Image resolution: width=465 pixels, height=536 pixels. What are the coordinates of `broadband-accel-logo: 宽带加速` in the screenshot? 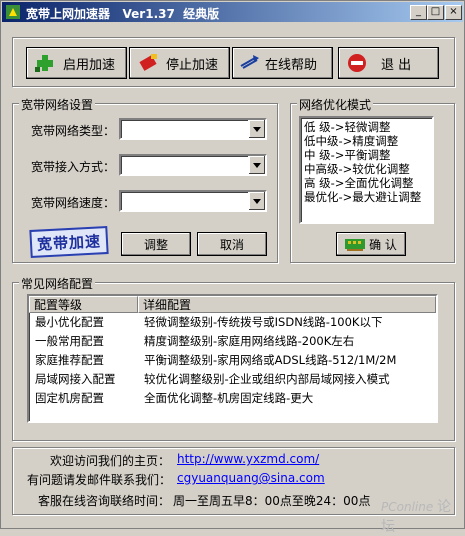 It's located at (69, 242).